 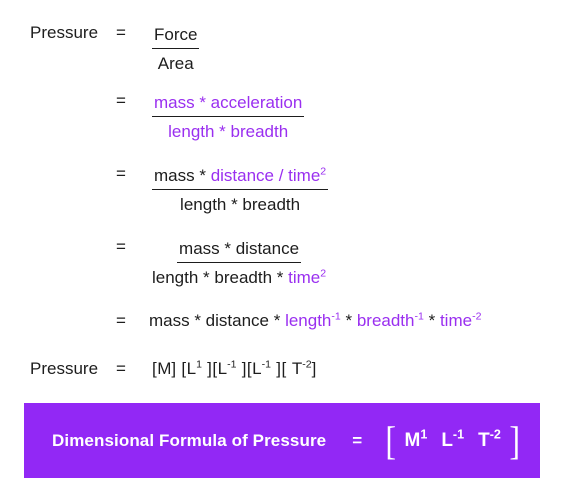 I want to click on step-4-den-exponent: 2, so click(x=323, y=273).